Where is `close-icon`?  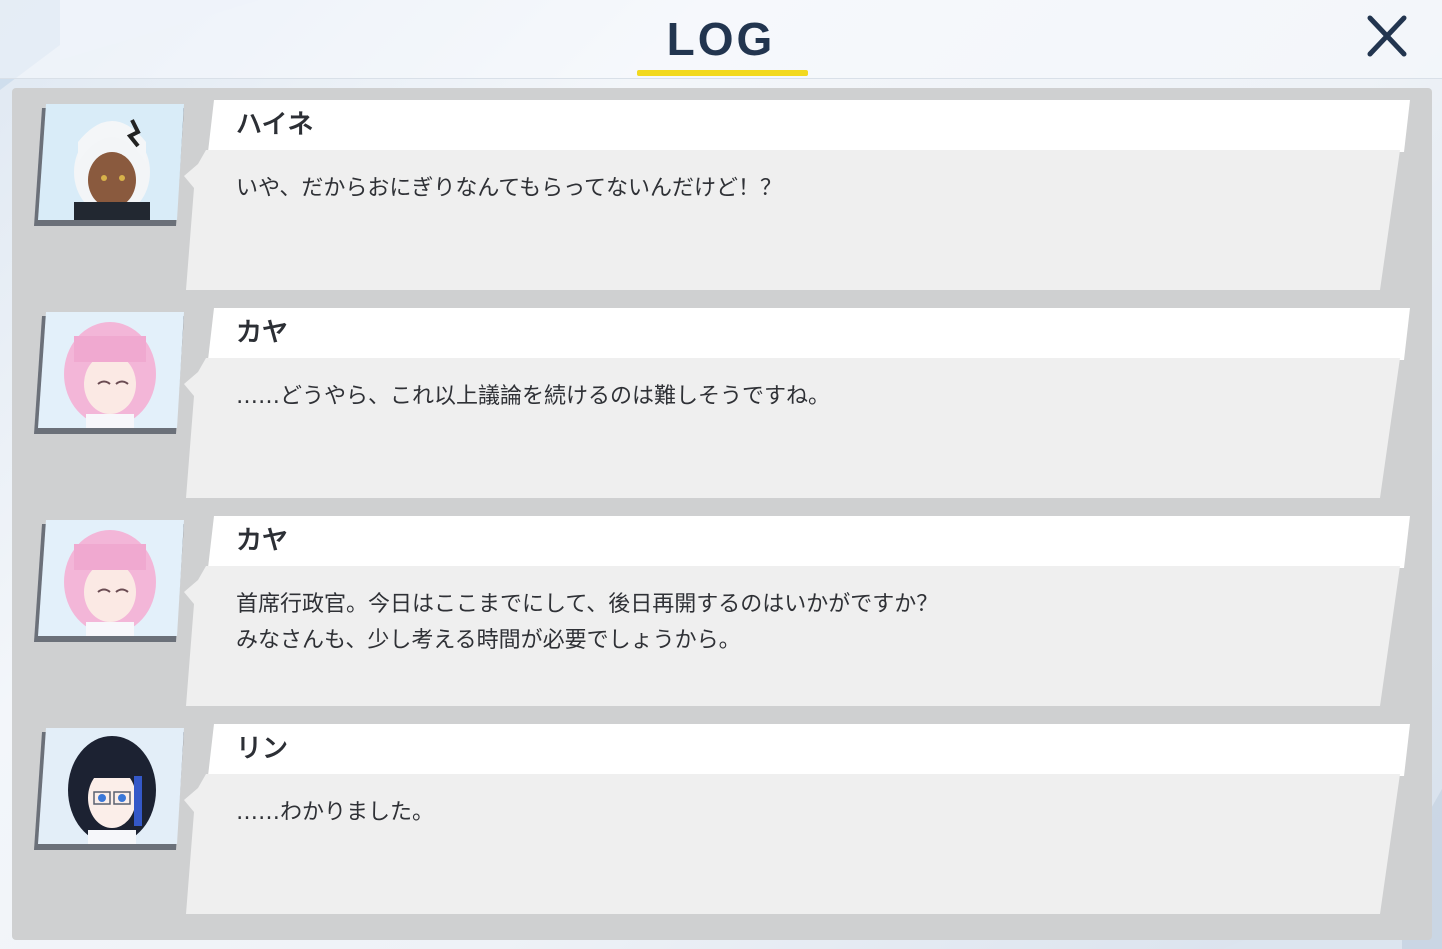 close-icon is located at coordinates (1387, 36).